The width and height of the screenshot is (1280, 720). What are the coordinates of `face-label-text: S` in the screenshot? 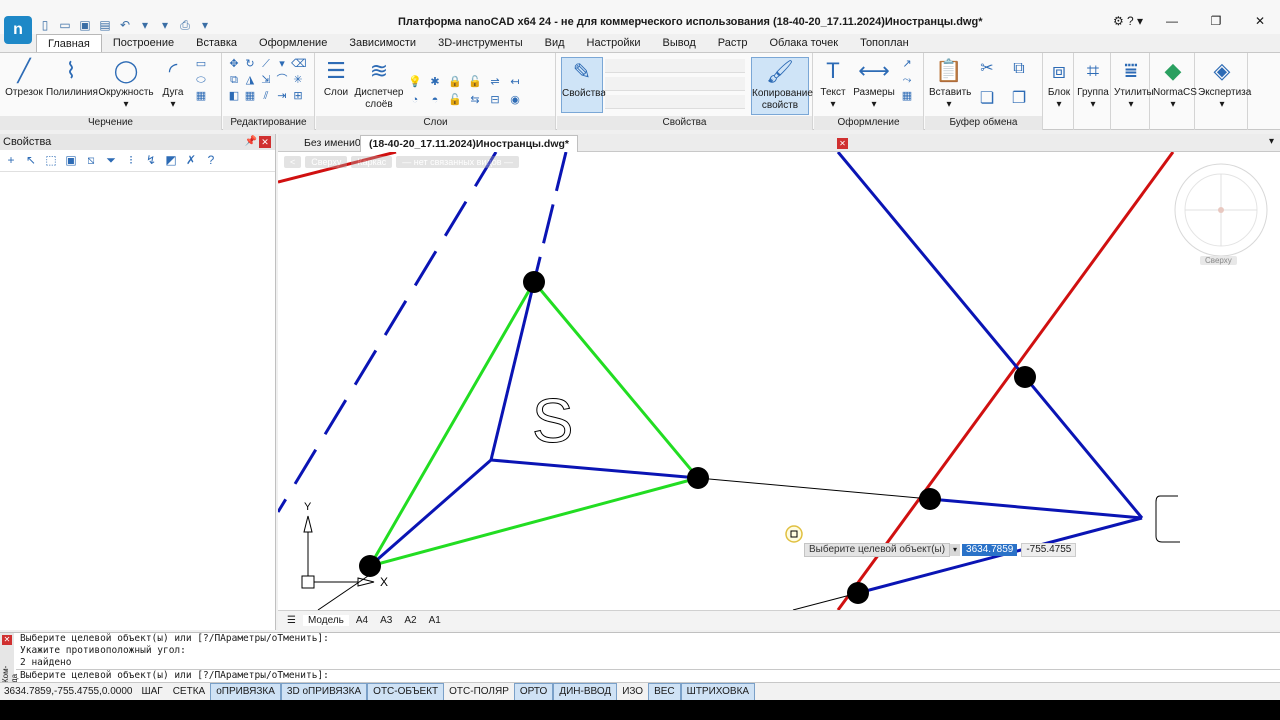 It's located at (553, 422).